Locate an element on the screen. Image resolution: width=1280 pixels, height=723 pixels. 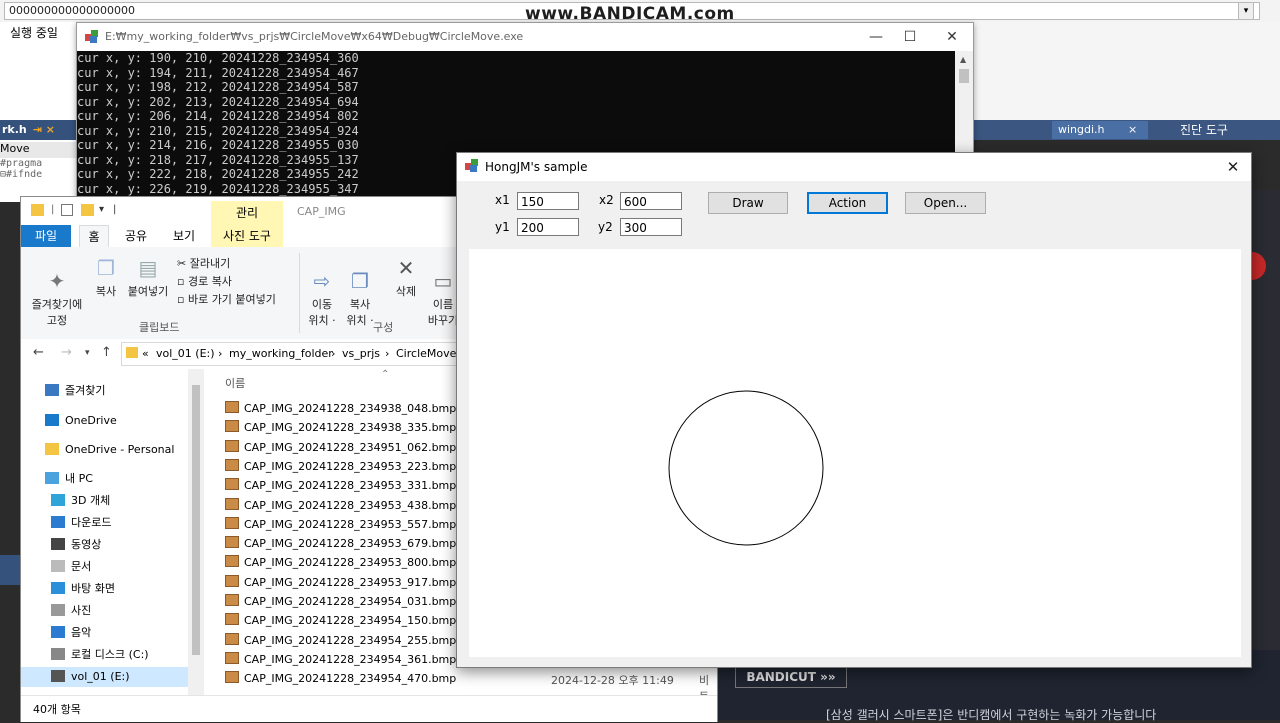
cut-button: ✂ 잘라내기 is located at coordinates (203, 263).